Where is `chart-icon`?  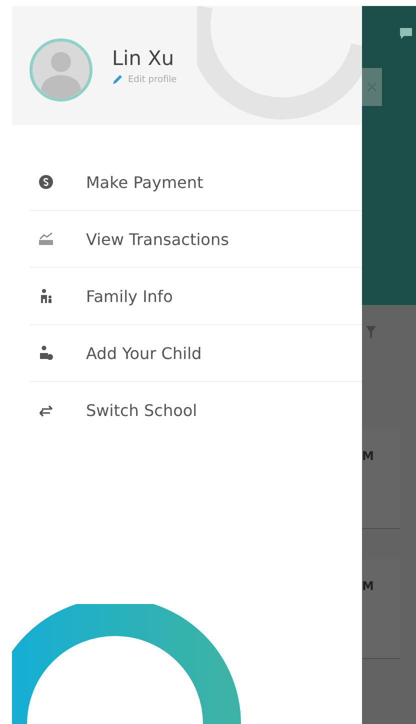 chart-icon is located at coordinates (46, 239).